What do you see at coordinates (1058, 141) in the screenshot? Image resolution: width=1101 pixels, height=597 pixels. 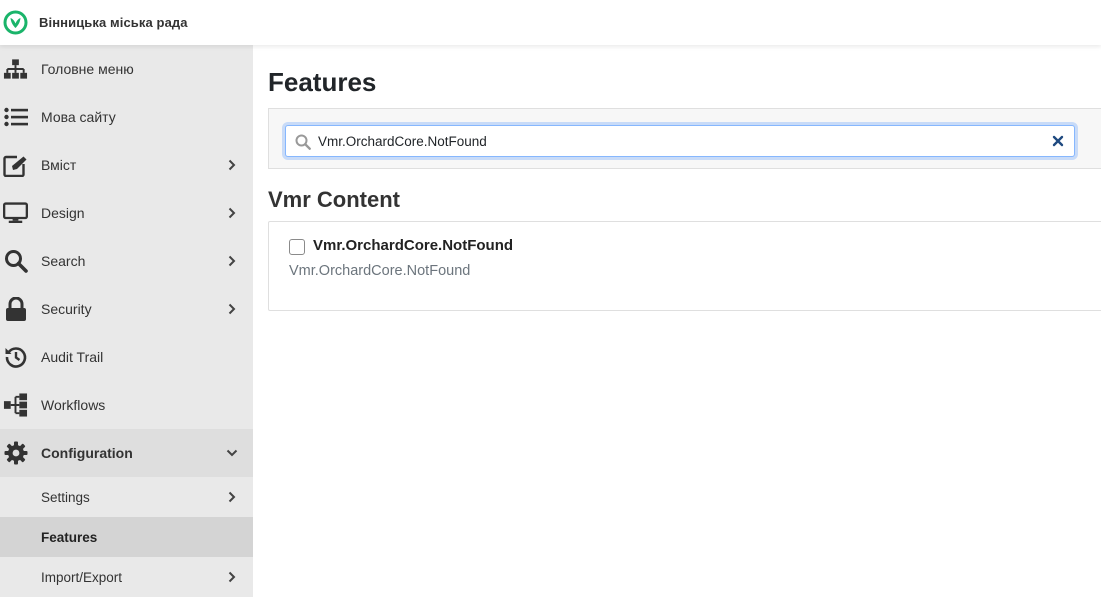 I see `close-icon` at bounding box center [1058, 141].